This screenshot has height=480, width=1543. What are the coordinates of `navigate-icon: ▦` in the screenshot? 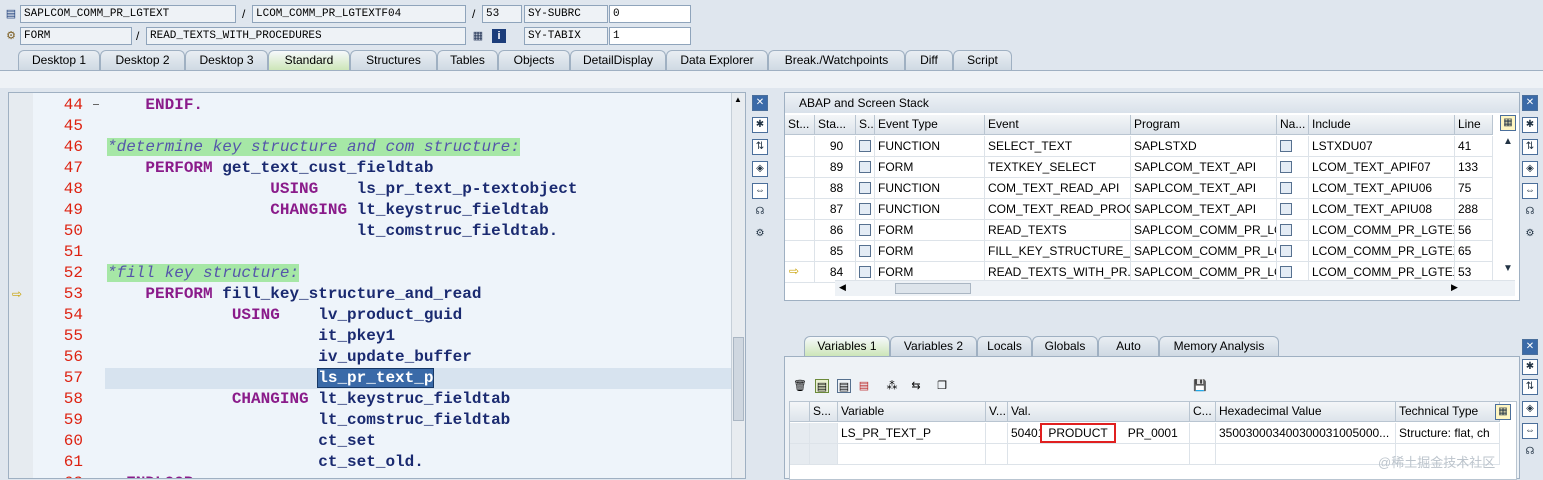 It's located at (478, 36).